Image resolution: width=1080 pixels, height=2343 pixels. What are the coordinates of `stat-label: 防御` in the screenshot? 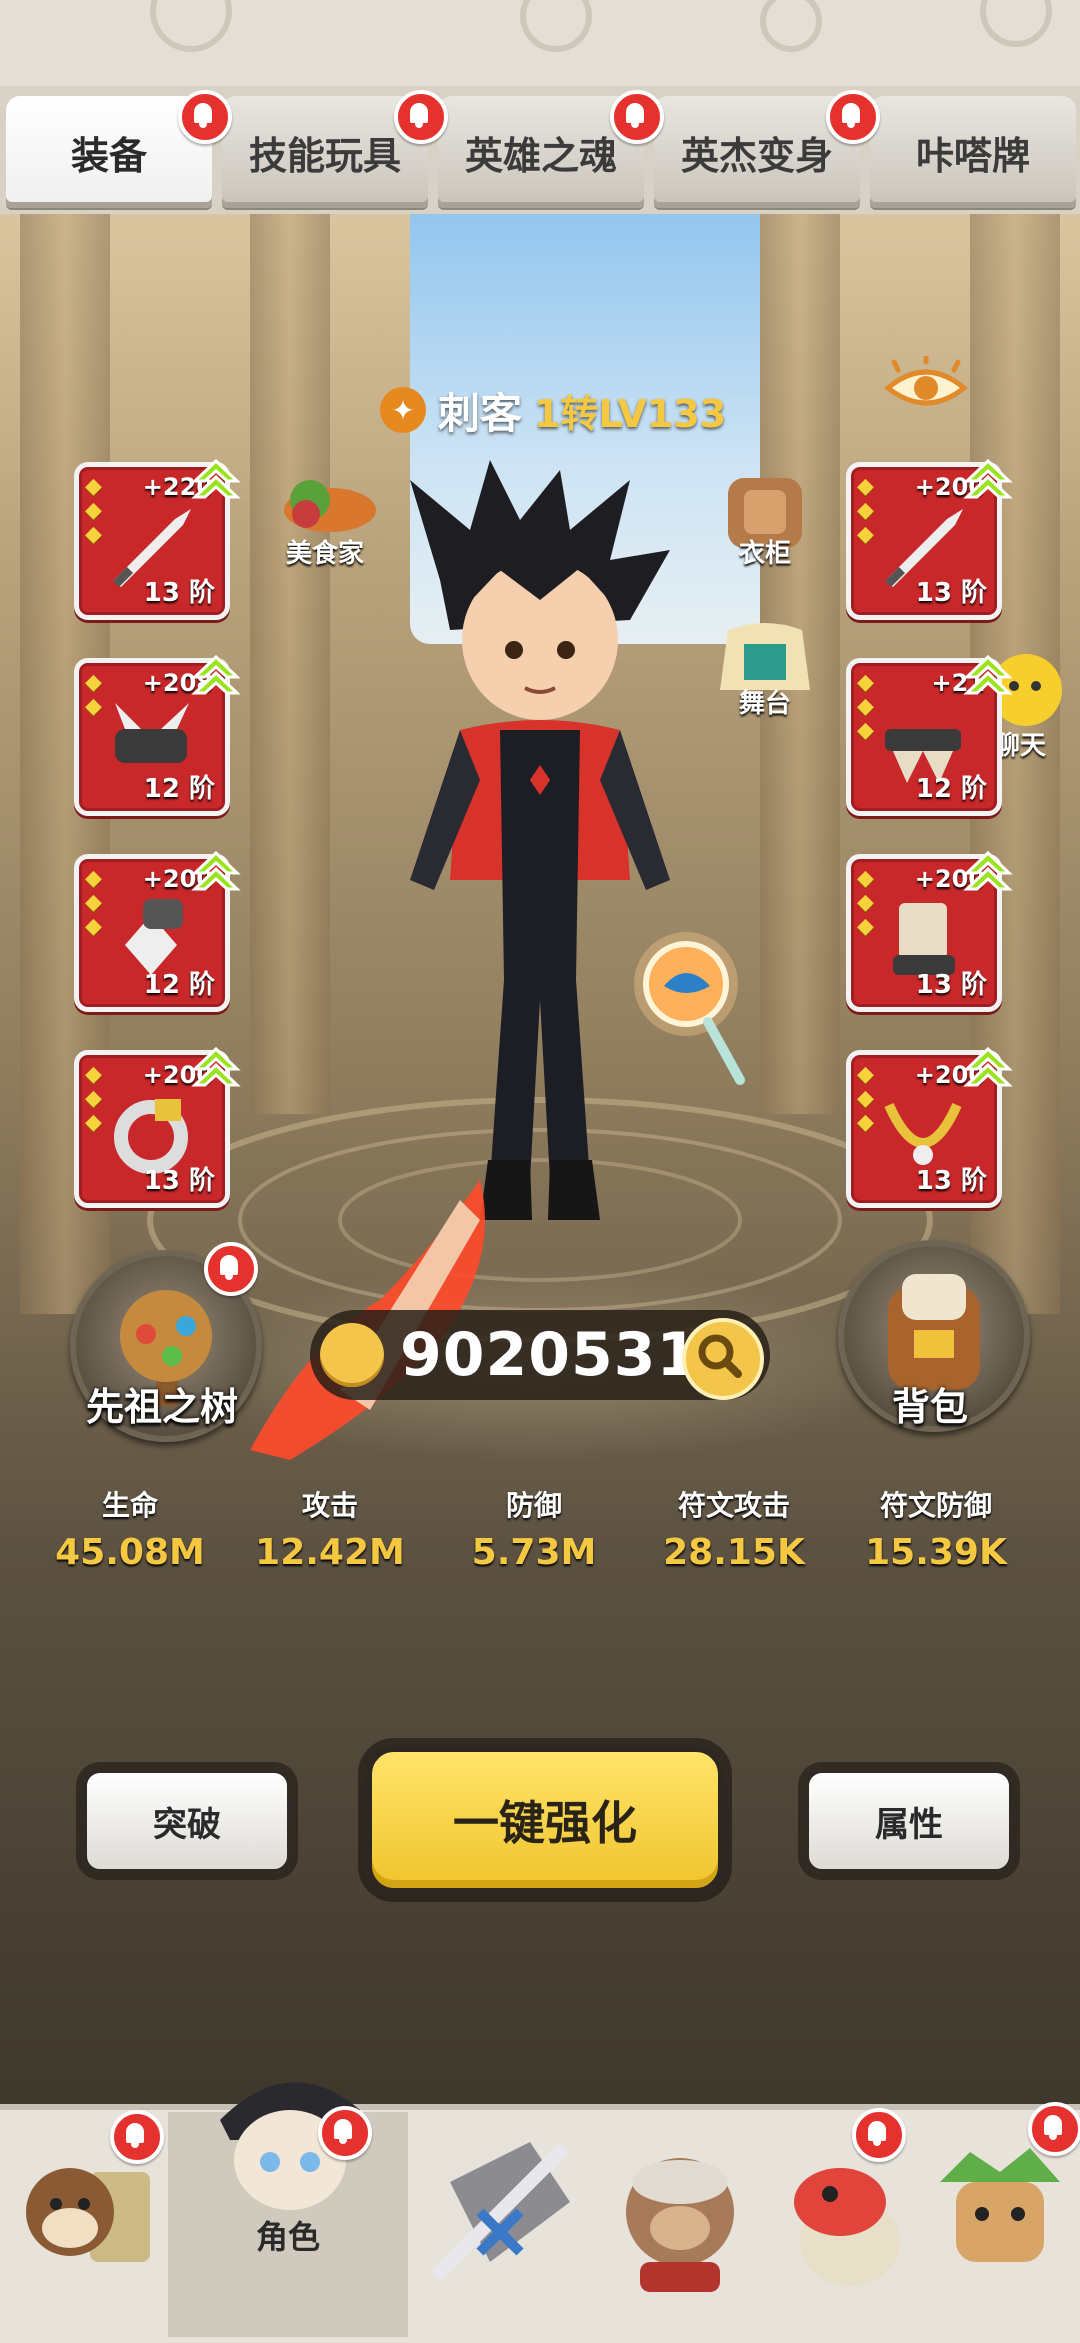 It's located at (533, 1505).